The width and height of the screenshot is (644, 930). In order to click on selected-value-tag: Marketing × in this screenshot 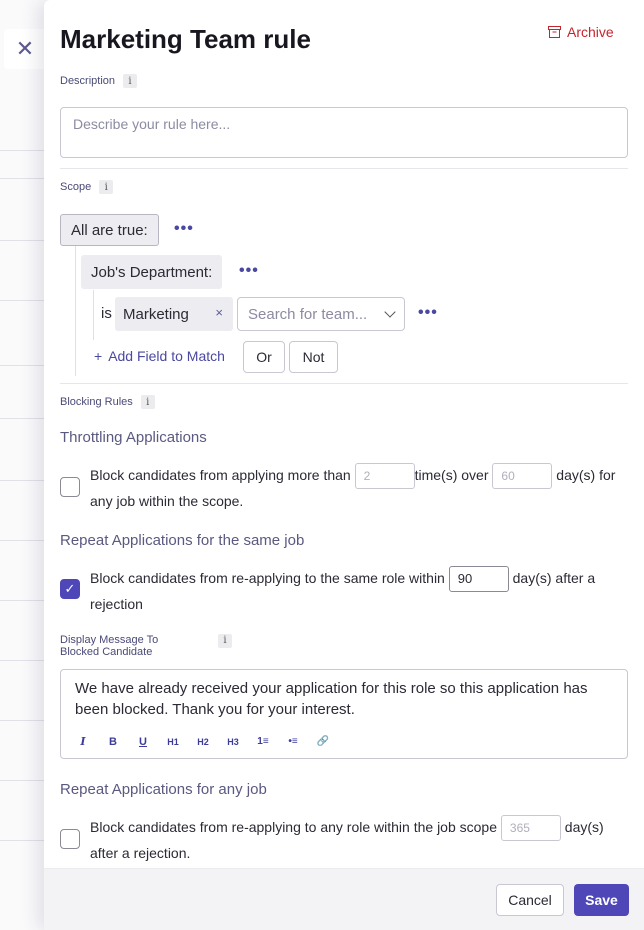, I will do `click(174, 314)`.